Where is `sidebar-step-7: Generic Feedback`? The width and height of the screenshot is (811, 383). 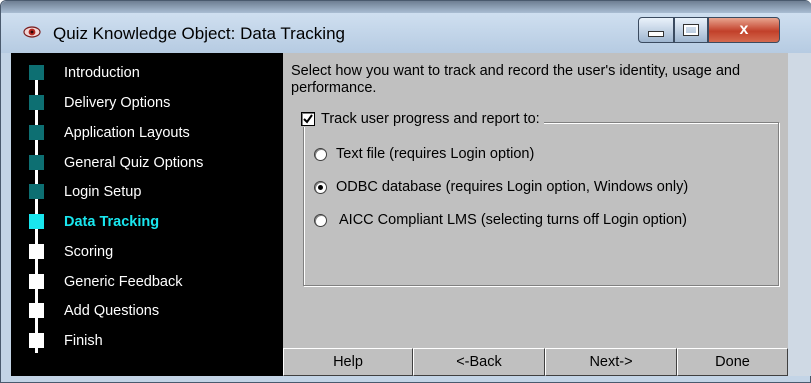
sidebar-step-7: Generic Feedback is located at coordinates (154, 282).